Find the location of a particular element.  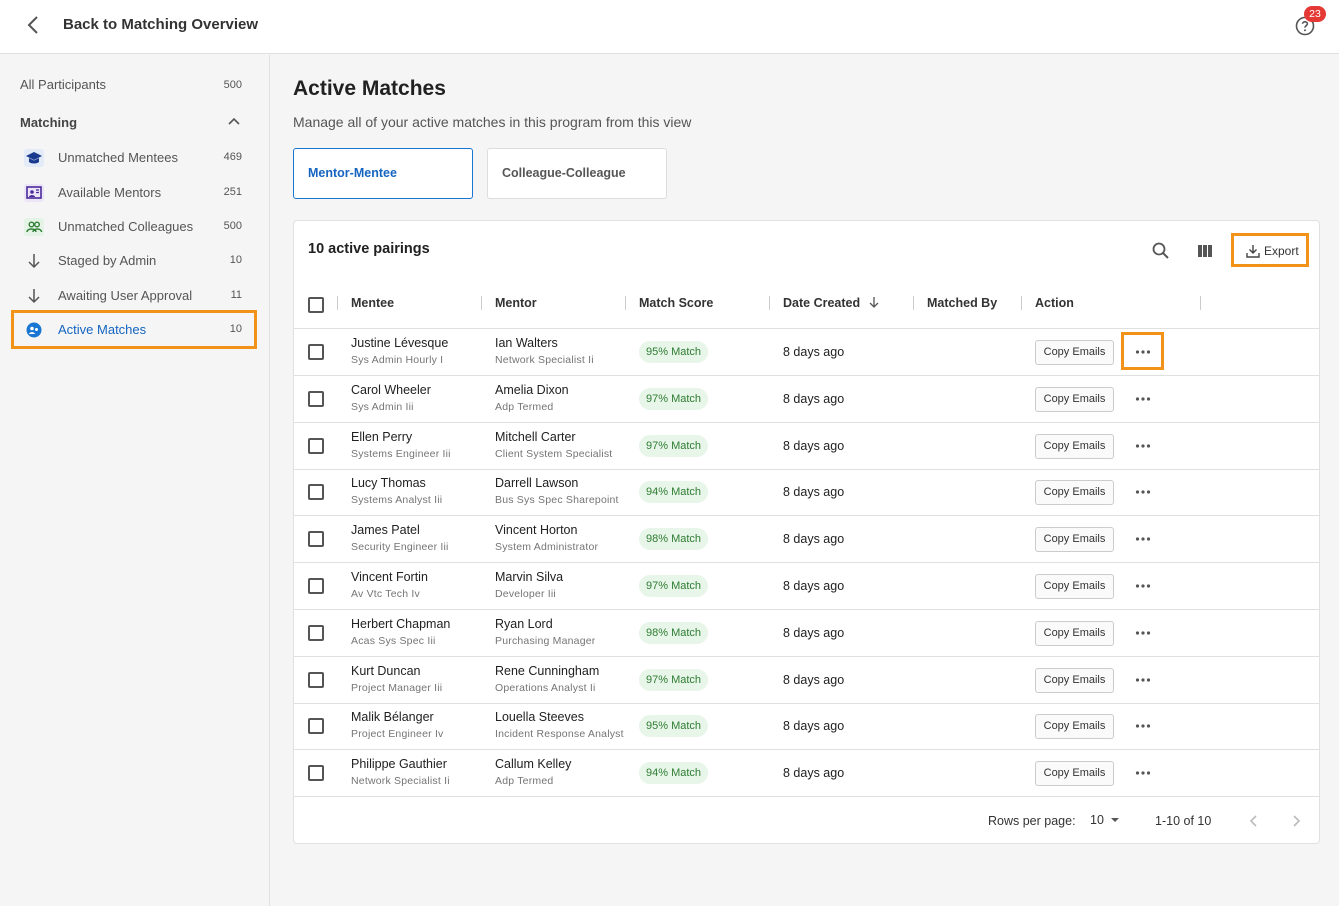

people-icon is located at coordinates (34, 227).